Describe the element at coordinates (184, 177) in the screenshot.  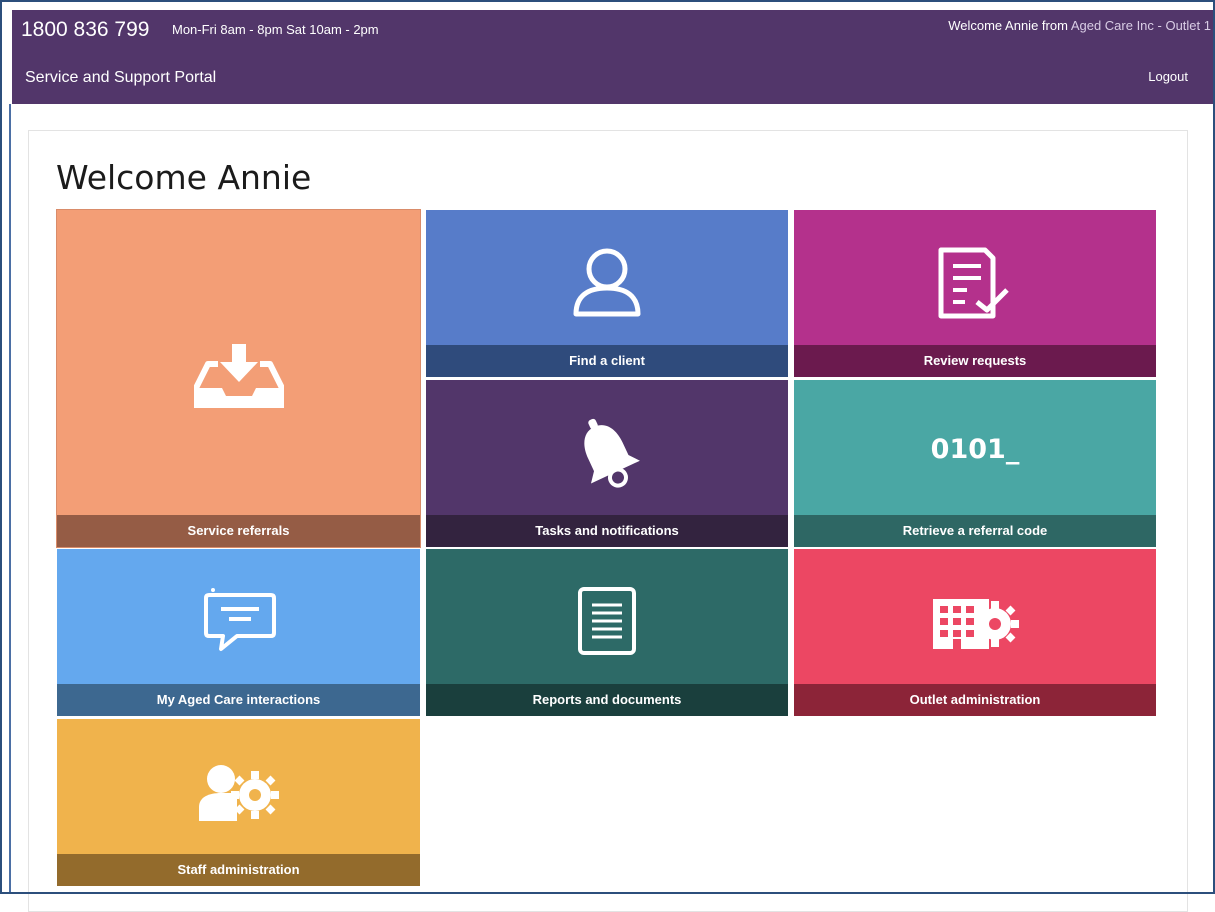
I see `page-title: Welcome Annie` at that location.